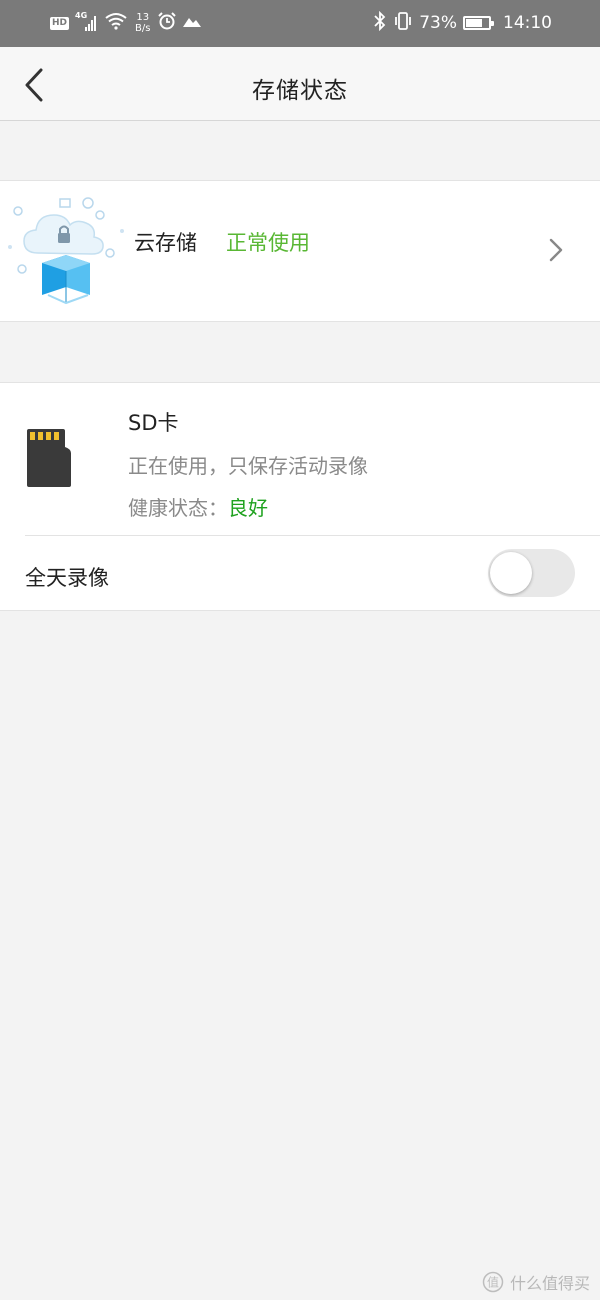 This screenshot has height=1300, width=600. I want to click on status-bar-left: HD 4G 13 B/s, so click(126, 23).